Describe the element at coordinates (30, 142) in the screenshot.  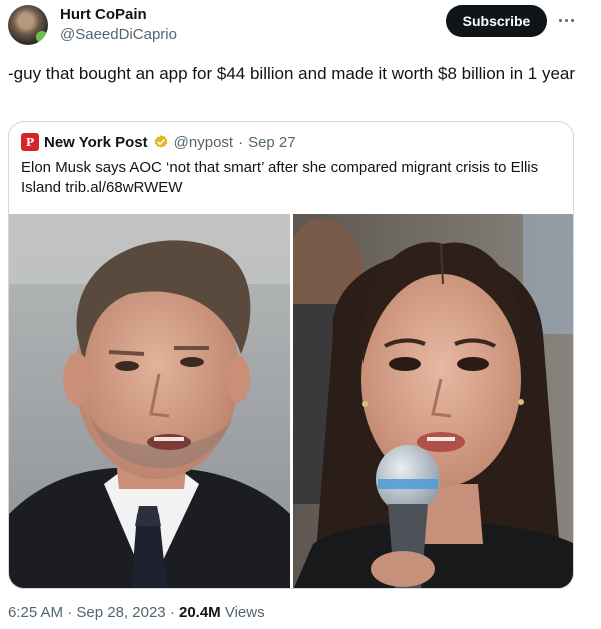
I see `nypost-logo-icon: P` at that location.